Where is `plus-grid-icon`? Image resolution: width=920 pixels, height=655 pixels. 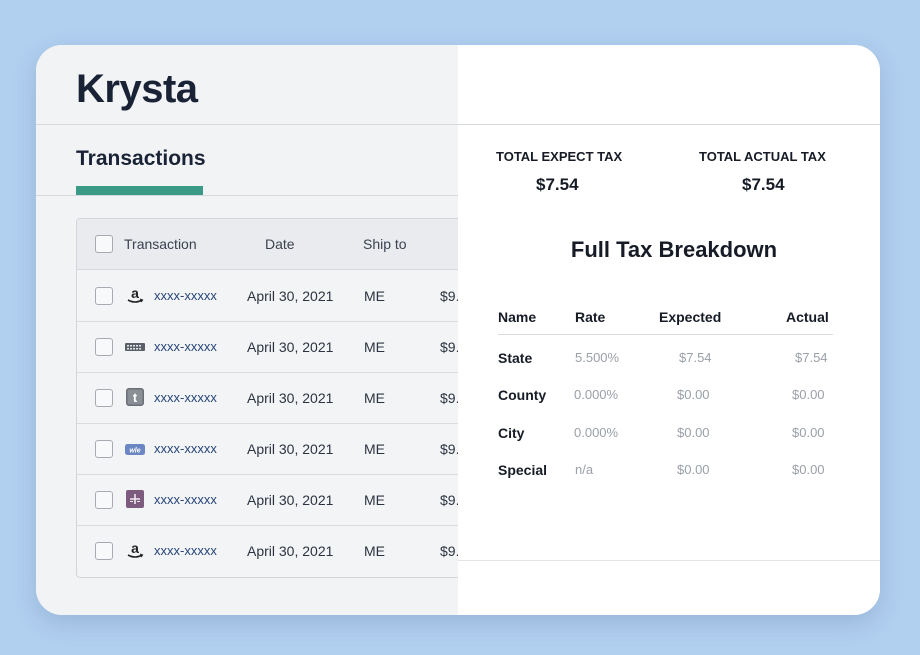
plus-grid-icon is located at coordinates (135, 499).